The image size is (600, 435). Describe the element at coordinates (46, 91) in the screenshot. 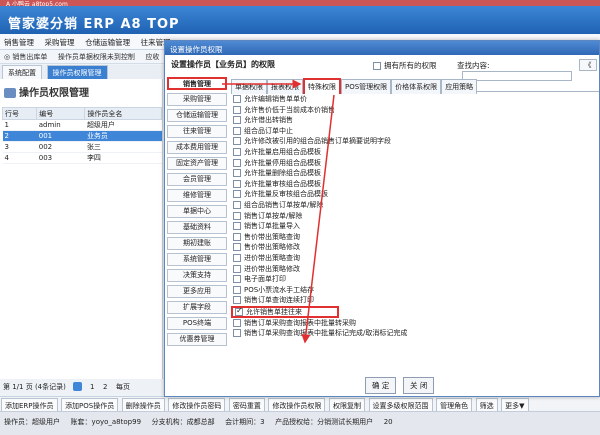

I see `page-title: 操作员权限管理` at that location.